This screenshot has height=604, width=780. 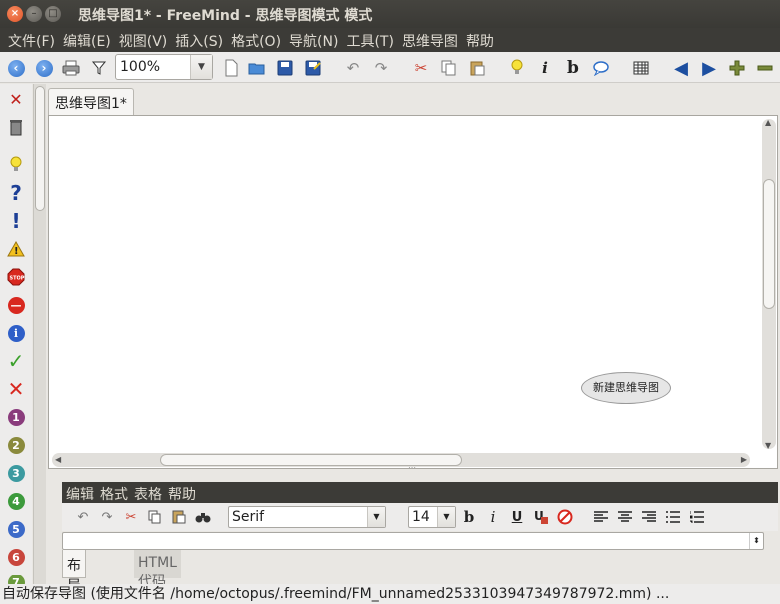 What do you see at coordinates (681, 68) in the screenshot?
I see `arrow-left-icon: ◀` at bounding box center [681, 68].